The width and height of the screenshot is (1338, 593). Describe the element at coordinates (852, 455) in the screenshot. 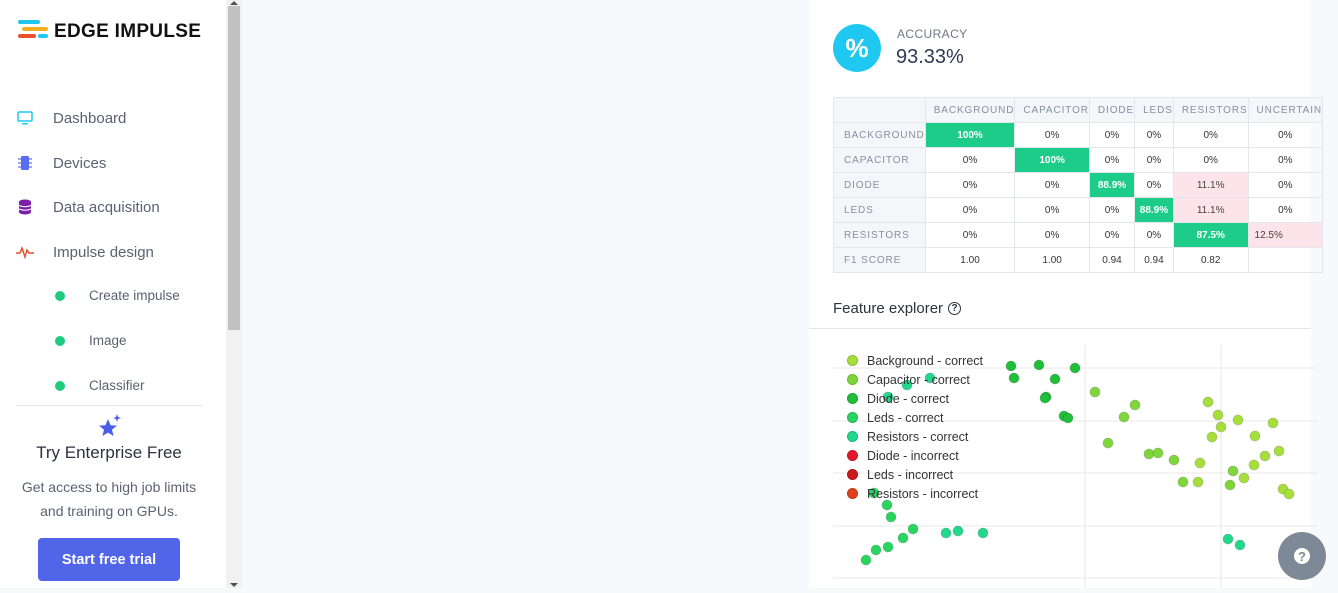

I see `legend-swatch` at that location.